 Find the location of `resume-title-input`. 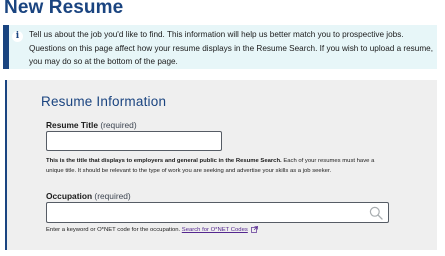

resume-title-input is located at coordinates (134, 141).